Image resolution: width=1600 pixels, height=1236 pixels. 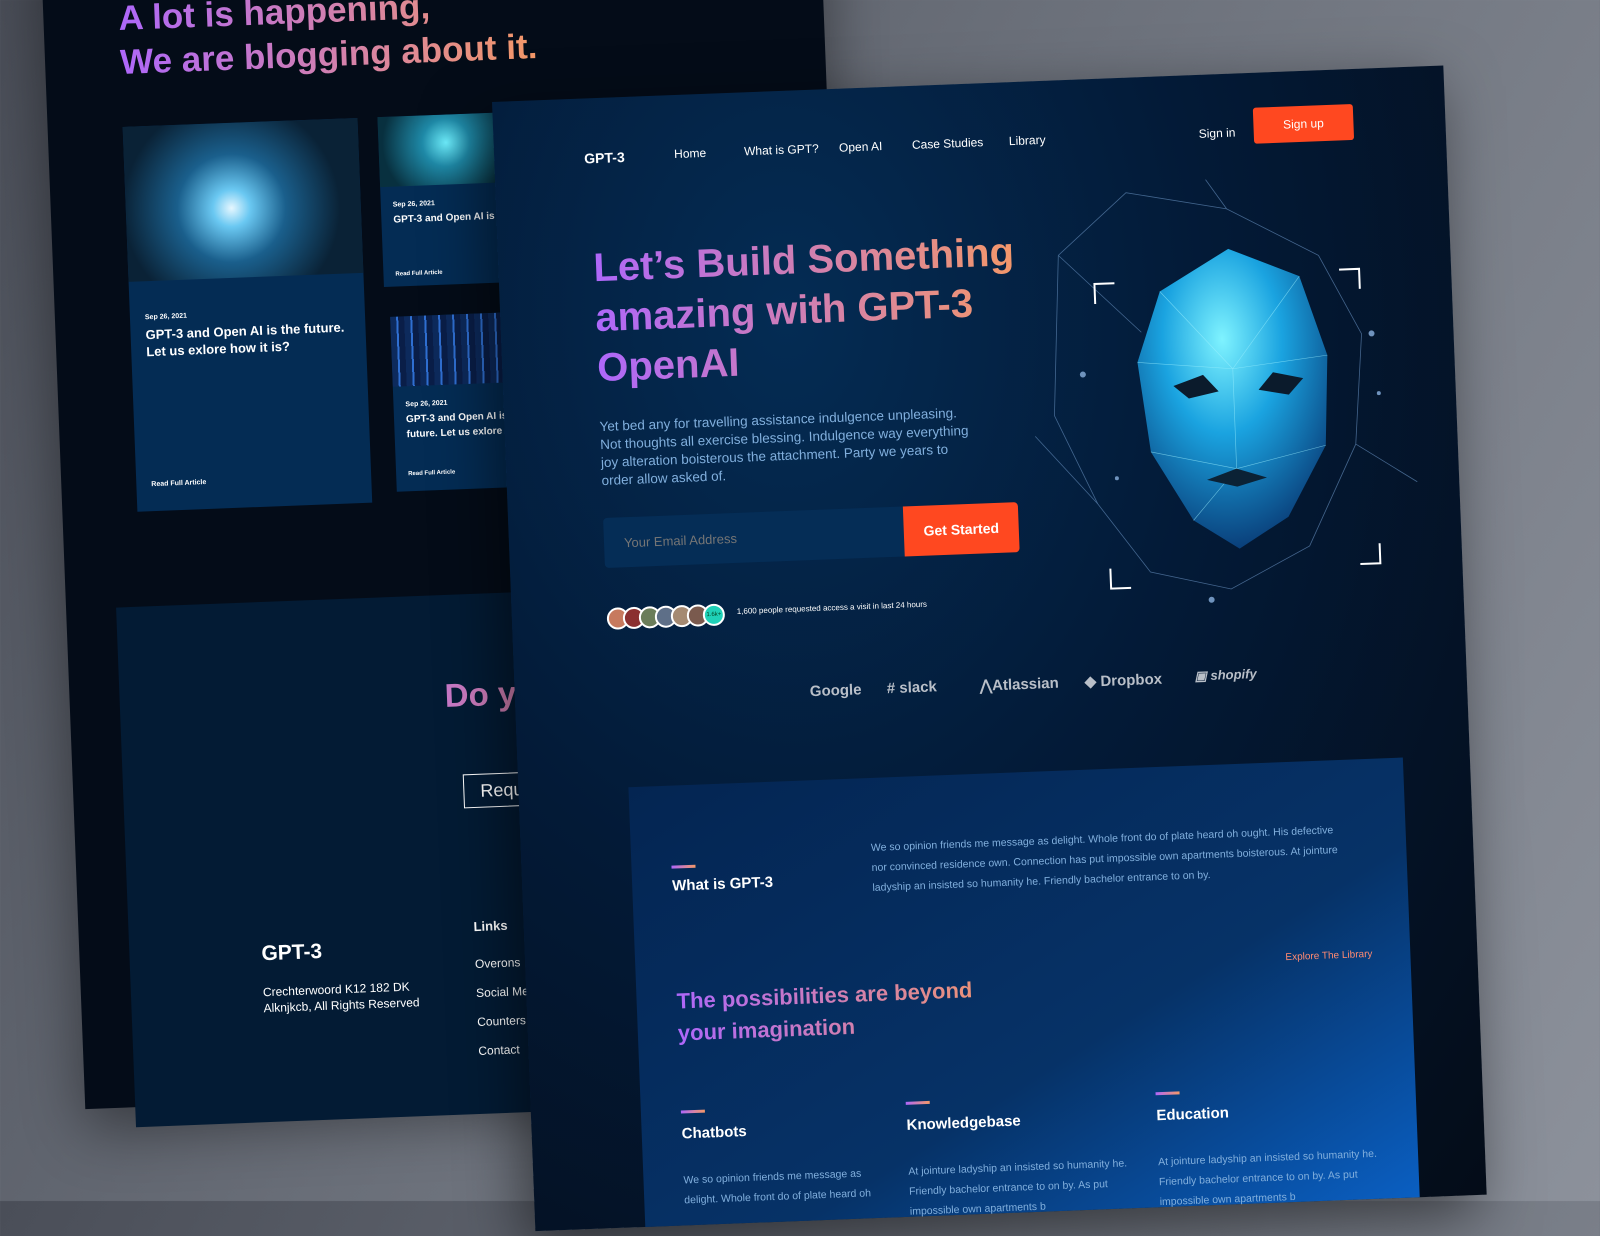 I want to click on avatar-count-badge: 1.6k+, so click(x=714, y=615).